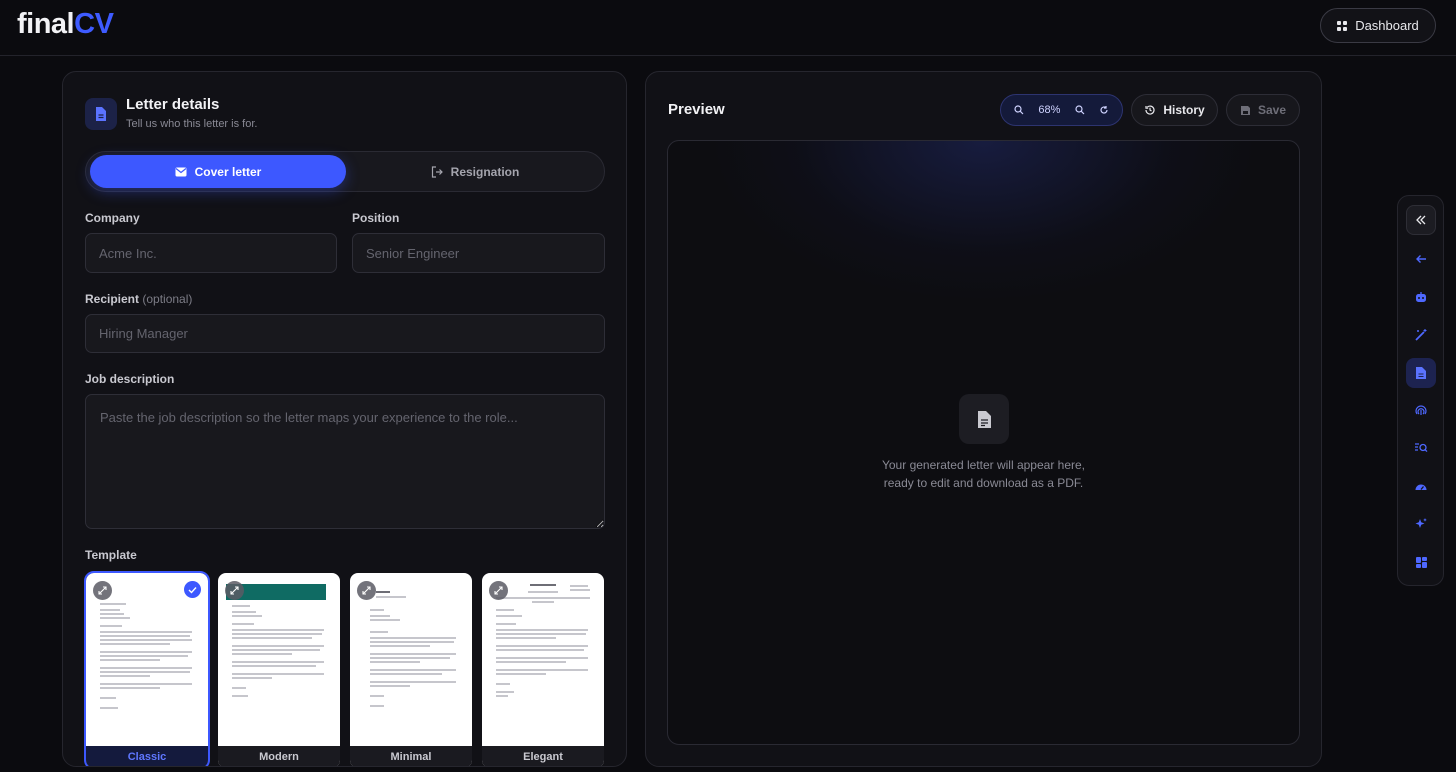 The image size is (1456, 772). I want to click on template-name-classic: Classic, so click(147, 756).